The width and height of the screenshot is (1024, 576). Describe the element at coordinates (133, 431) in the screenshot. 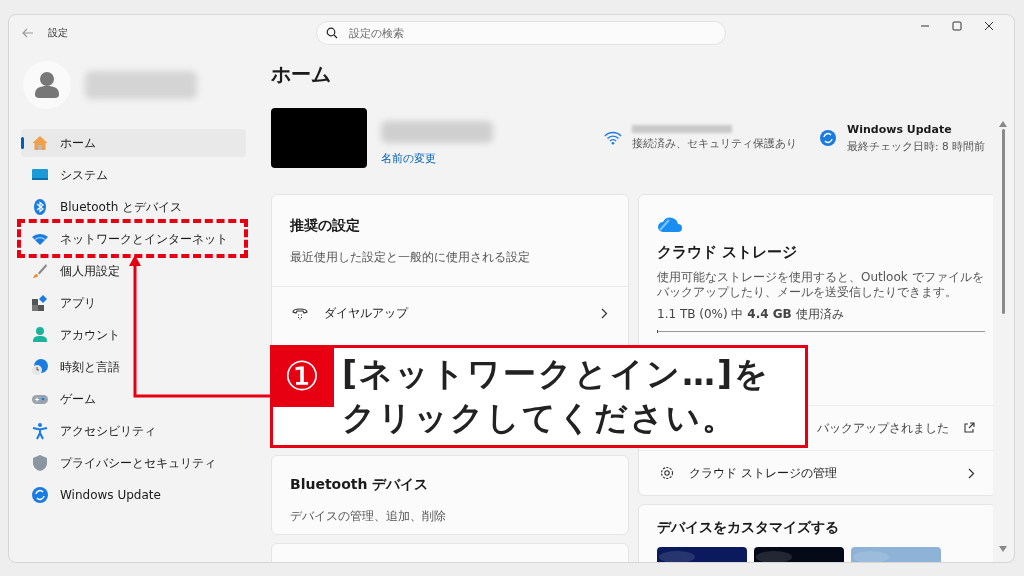

I see `sidebar-item: アクセシビリティ` at that location.